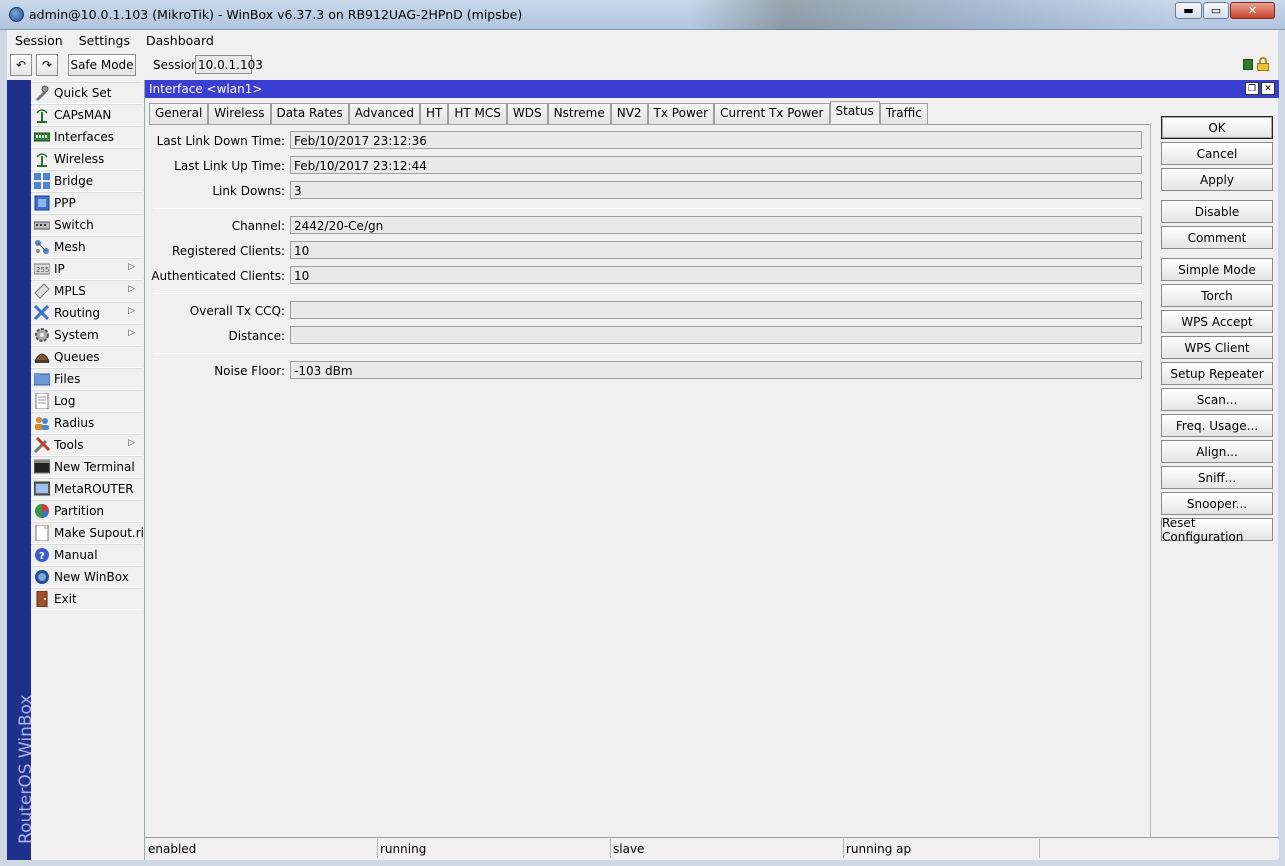 This screenshot has width=1285, height=866. What do you see at coordinates (16, 14) in the screenshot?
I see `winbox-app-icon` at bounding box center [16, 14].